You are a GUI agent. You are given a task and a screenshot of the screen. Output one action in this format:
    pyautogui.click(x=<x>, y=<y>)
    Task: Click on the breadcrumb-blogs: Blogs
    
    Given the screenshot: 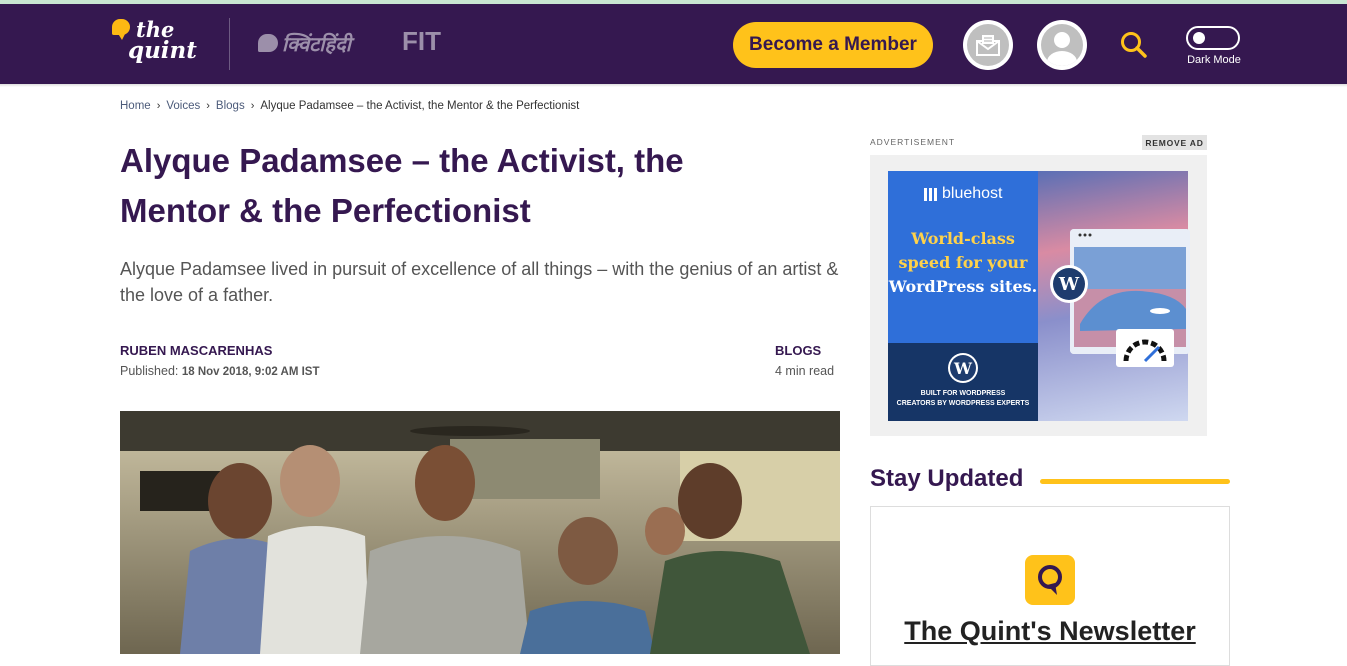 What is the action you would take?
    pyautogui.click(x=230, y=106)
    